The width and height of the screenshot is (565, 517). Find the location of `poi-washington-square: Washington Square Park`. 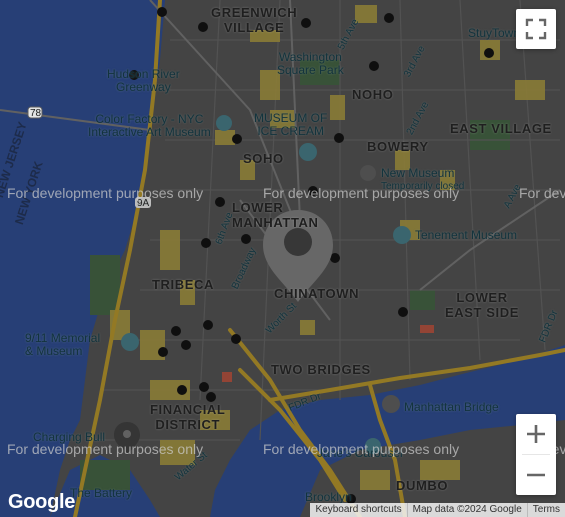

poi-washington-square: Washington Square Park is located at coordinates (310, 64).